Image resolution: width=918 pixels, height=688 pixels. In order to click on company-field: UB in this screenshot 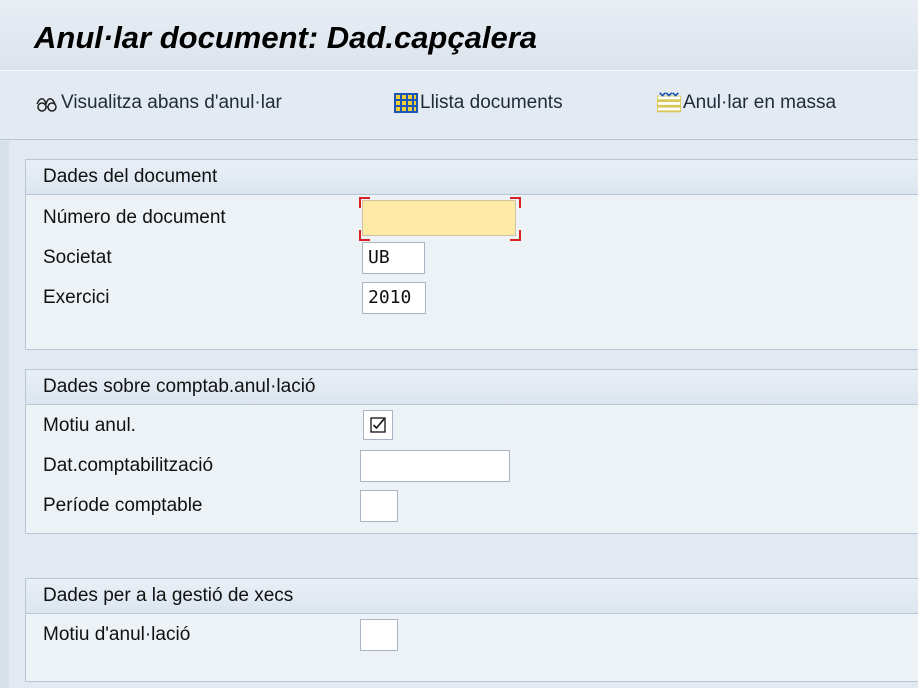, I will do `click(393, 258)`.